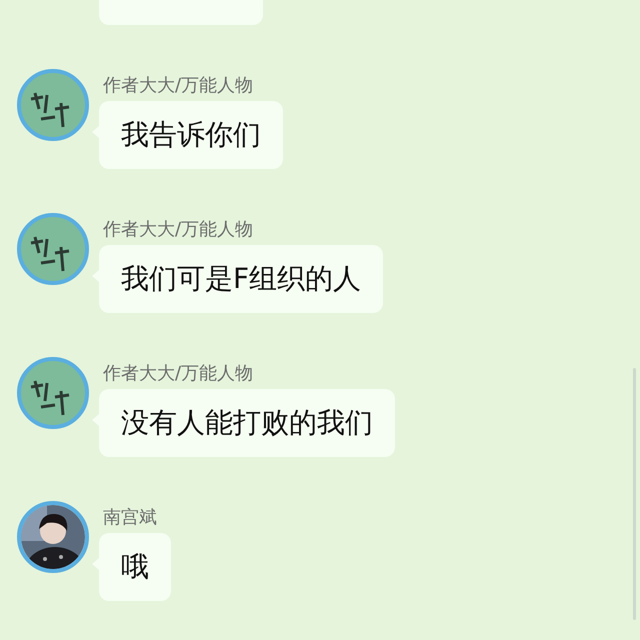 Image resolution: width=640 pixels, height=640 pixels. What do you see at coordinates (247, 423) in the screenshot?
I see `message-text: 没有人能打败的我们` at bounding box center [247, 423].